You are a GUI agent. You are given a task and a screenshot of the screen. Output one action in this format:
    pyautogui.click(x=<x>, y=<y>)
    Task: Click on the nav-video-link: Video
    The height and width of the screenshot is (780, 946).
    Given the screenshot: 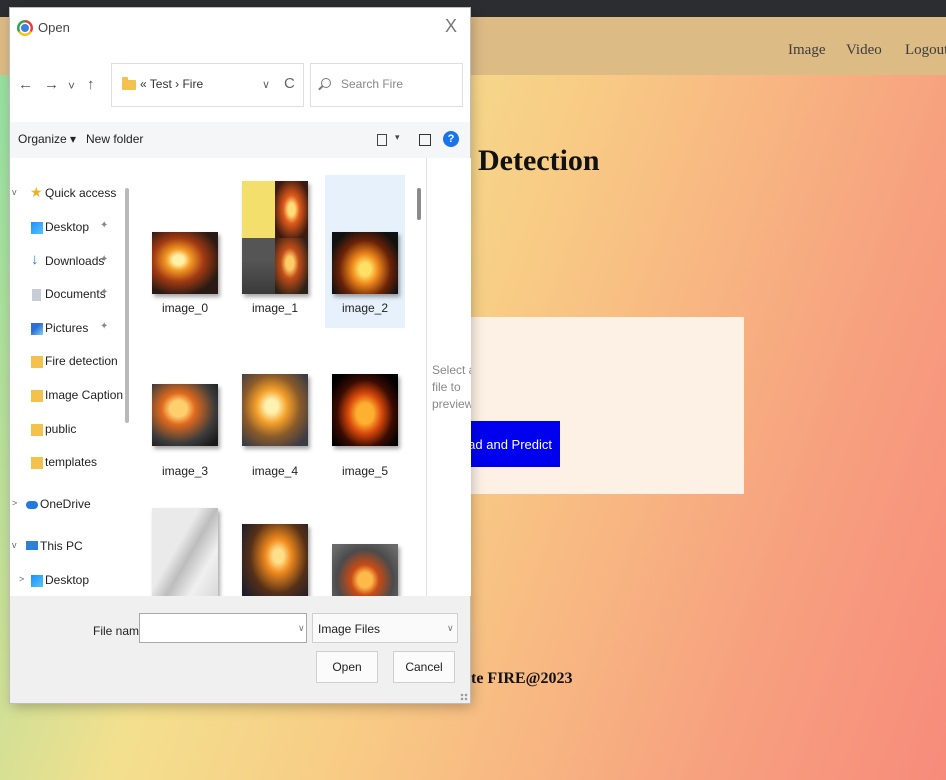 What is the action you would take?
    pyautogui.click(x=864, y=50)
    